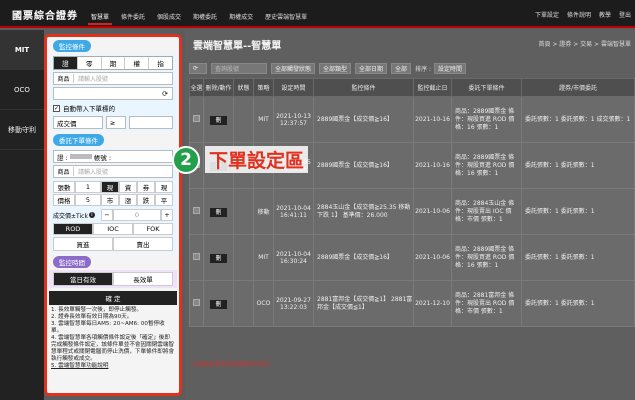 The width and height of the screenshot is (635, 400). I want to click on refresh-icon: ⟳, so click(165, 94).